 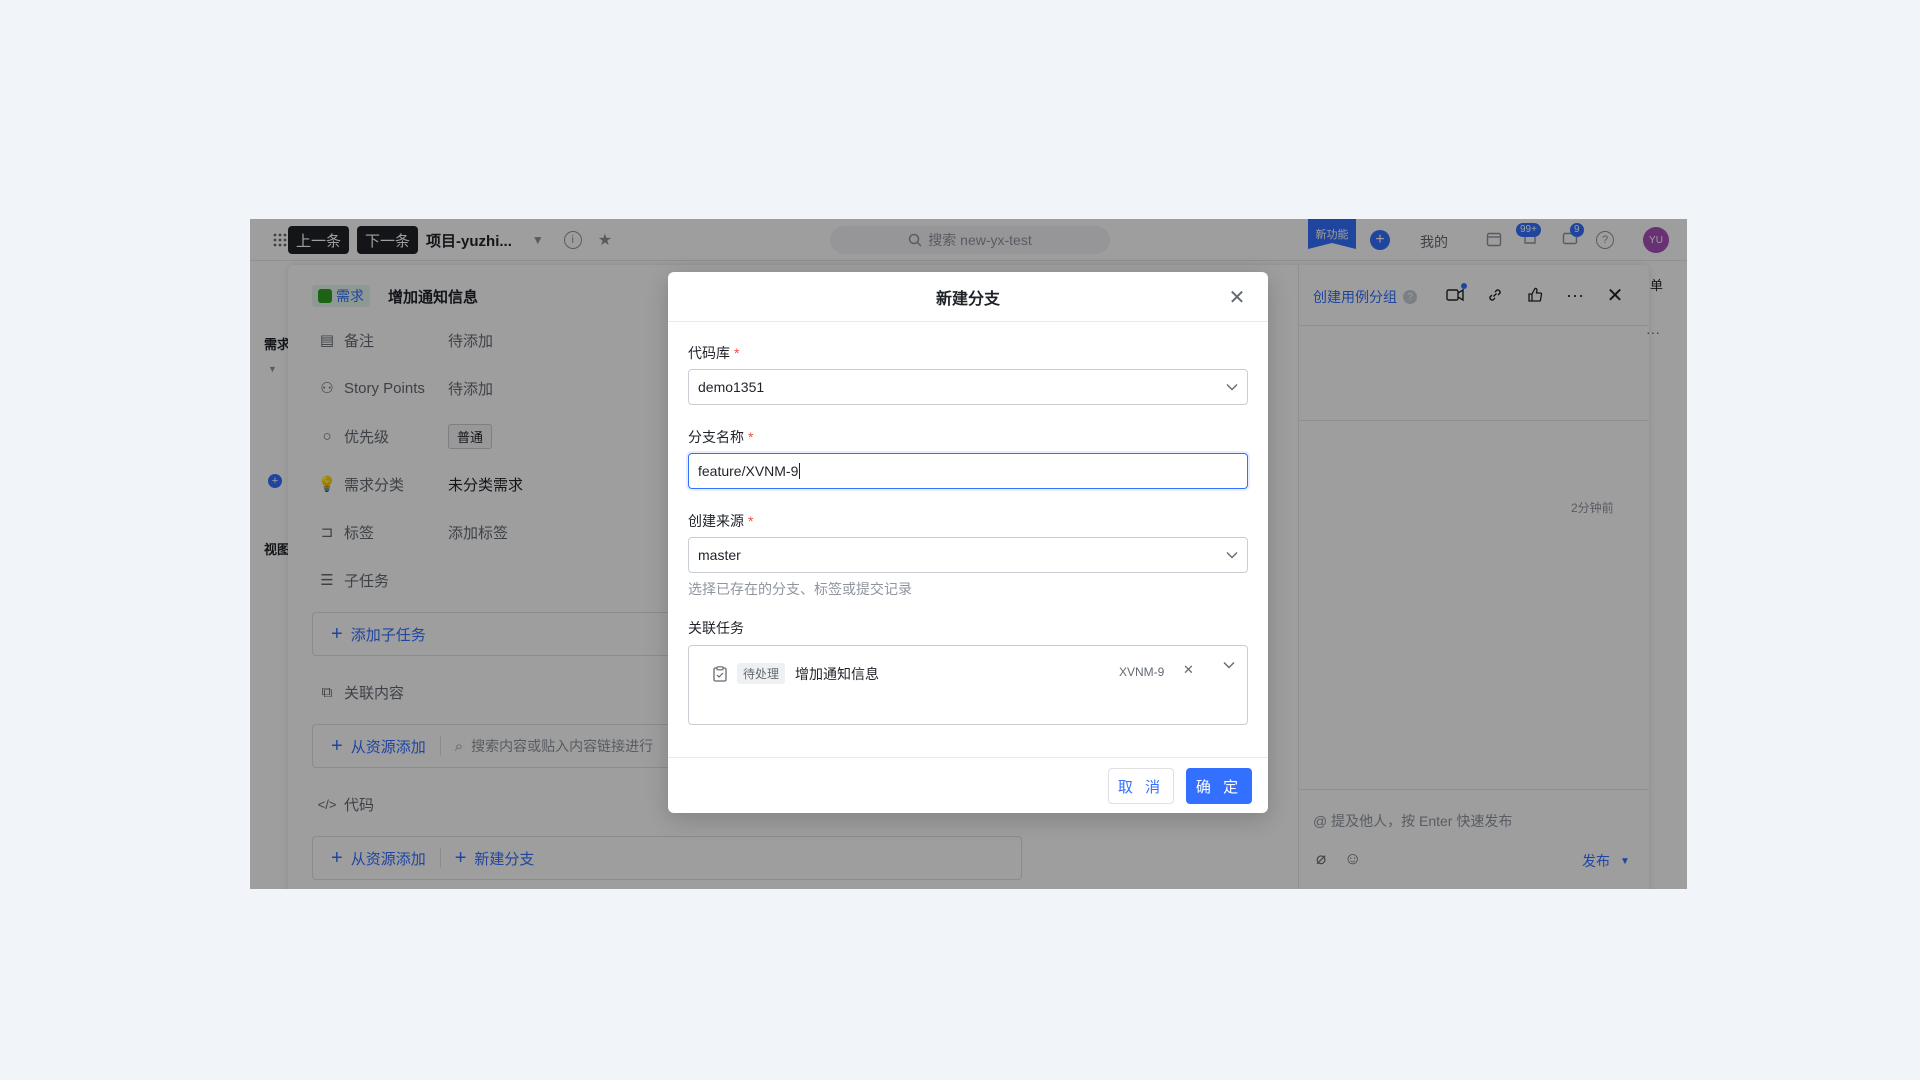 I want to click on remove-task-icon: ✕, so click(x=1188, y=670).